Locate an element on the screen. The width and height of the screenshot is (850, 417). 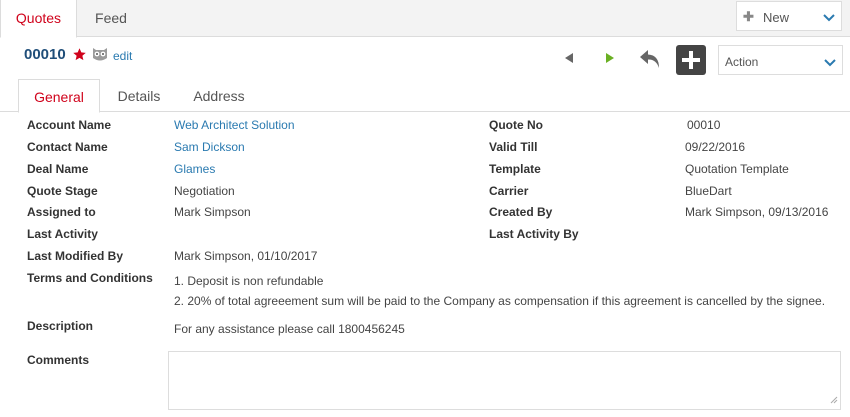
tab-general: General is located at coordinates (59, 96).